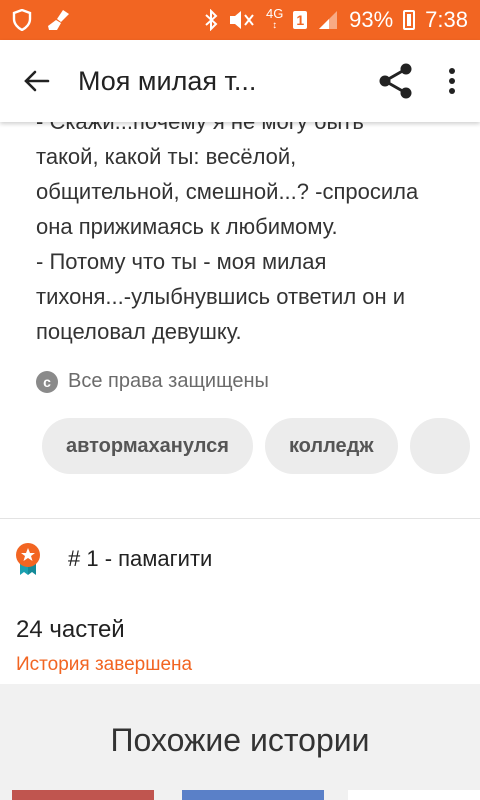  What do you see at coordinates (147, 446) in the screenshot?
I see `tag-chip: автормаханулся` at bounding box center [147, 446].